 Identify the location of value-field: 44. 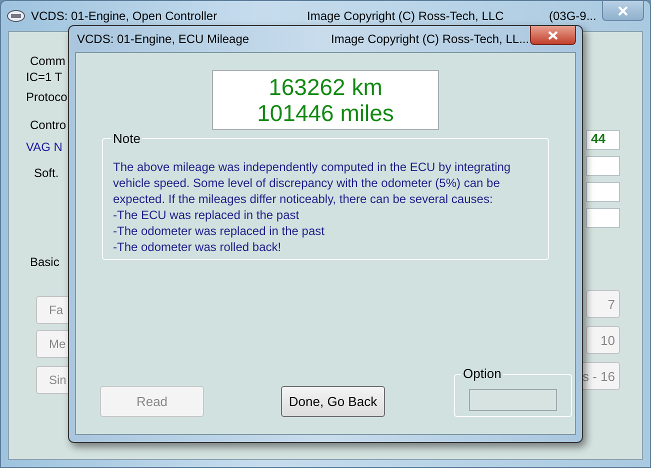
(603, 140).